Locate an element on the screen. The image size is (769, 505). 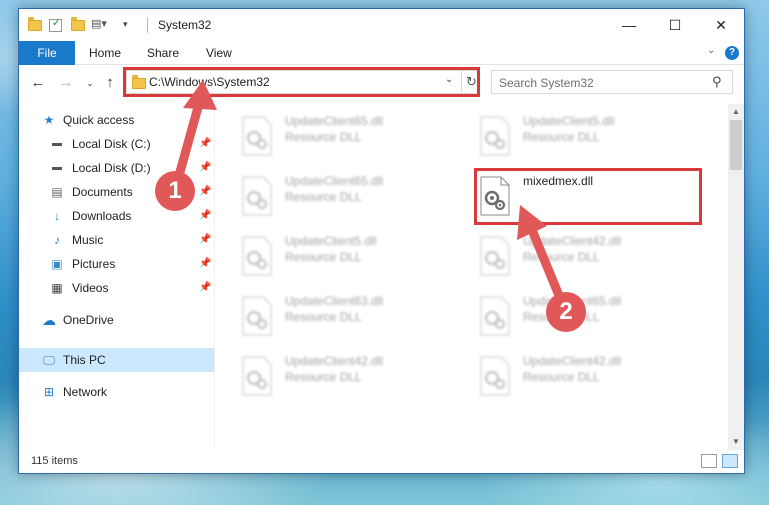
sidebar-item-music: ♪ Music 📌 is located at coordinates (116, 240).